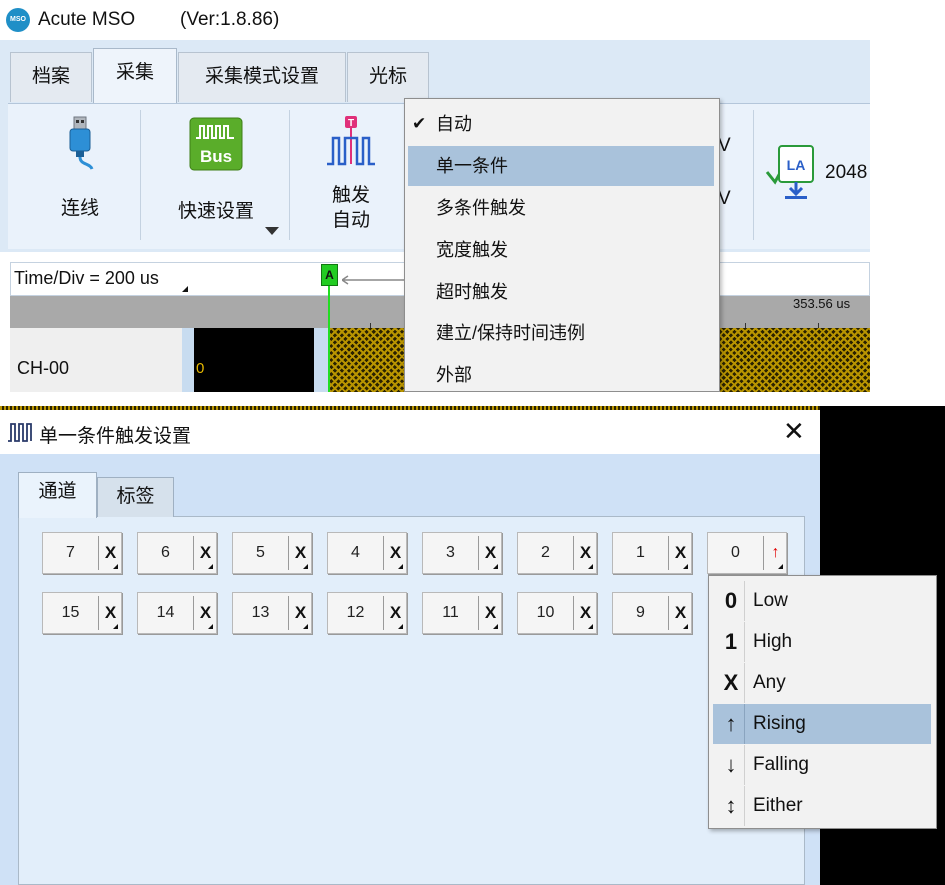 The width and height of the screenshot is (945, 885). Describe the element at coordinates (57, 495) in the screenshot. I see `tab-channel: 通道` at that location.